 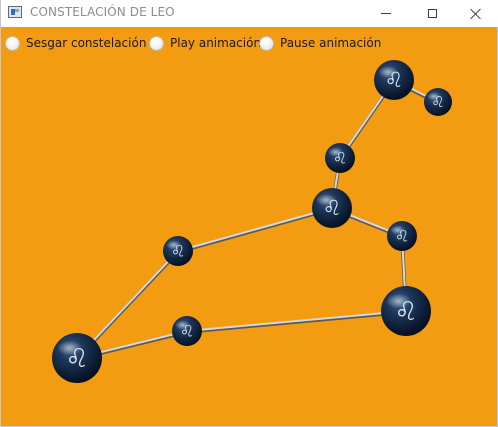 I want to click on minimize-icon, so click(x=386, y=13).